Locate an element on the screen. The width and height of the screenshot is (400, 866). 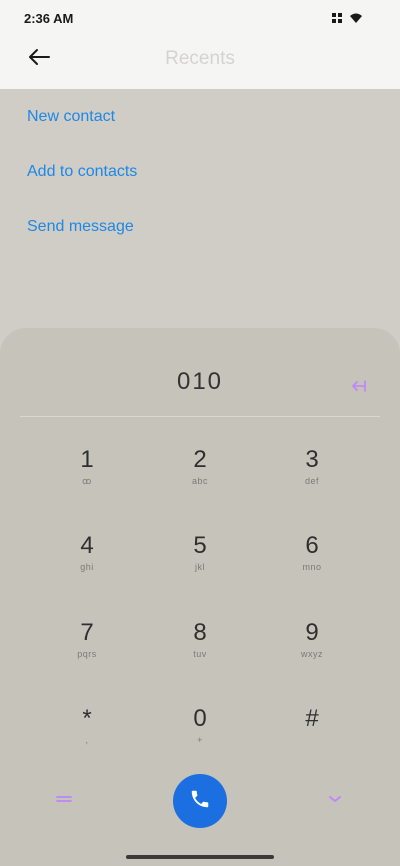
add-to-contacts-link: Add to contacts is located at coordinates (200, 171).